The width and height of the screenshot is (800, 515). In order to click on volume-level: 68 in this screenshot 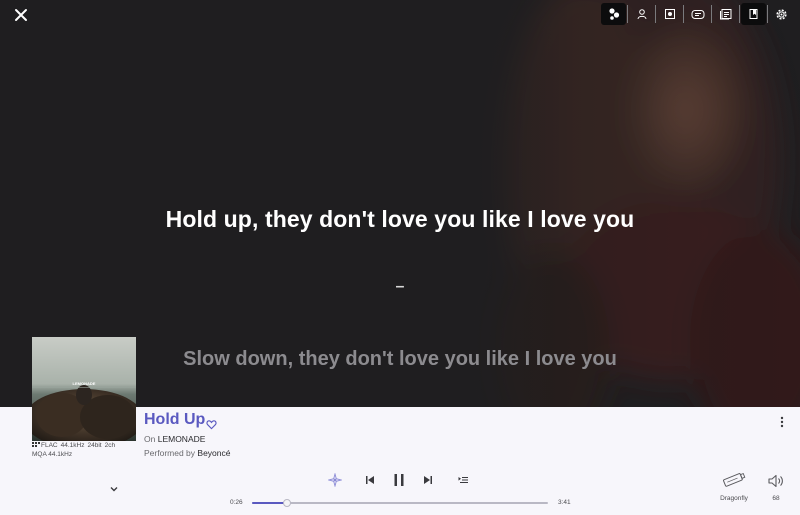, I will do `click(776, 498)`.